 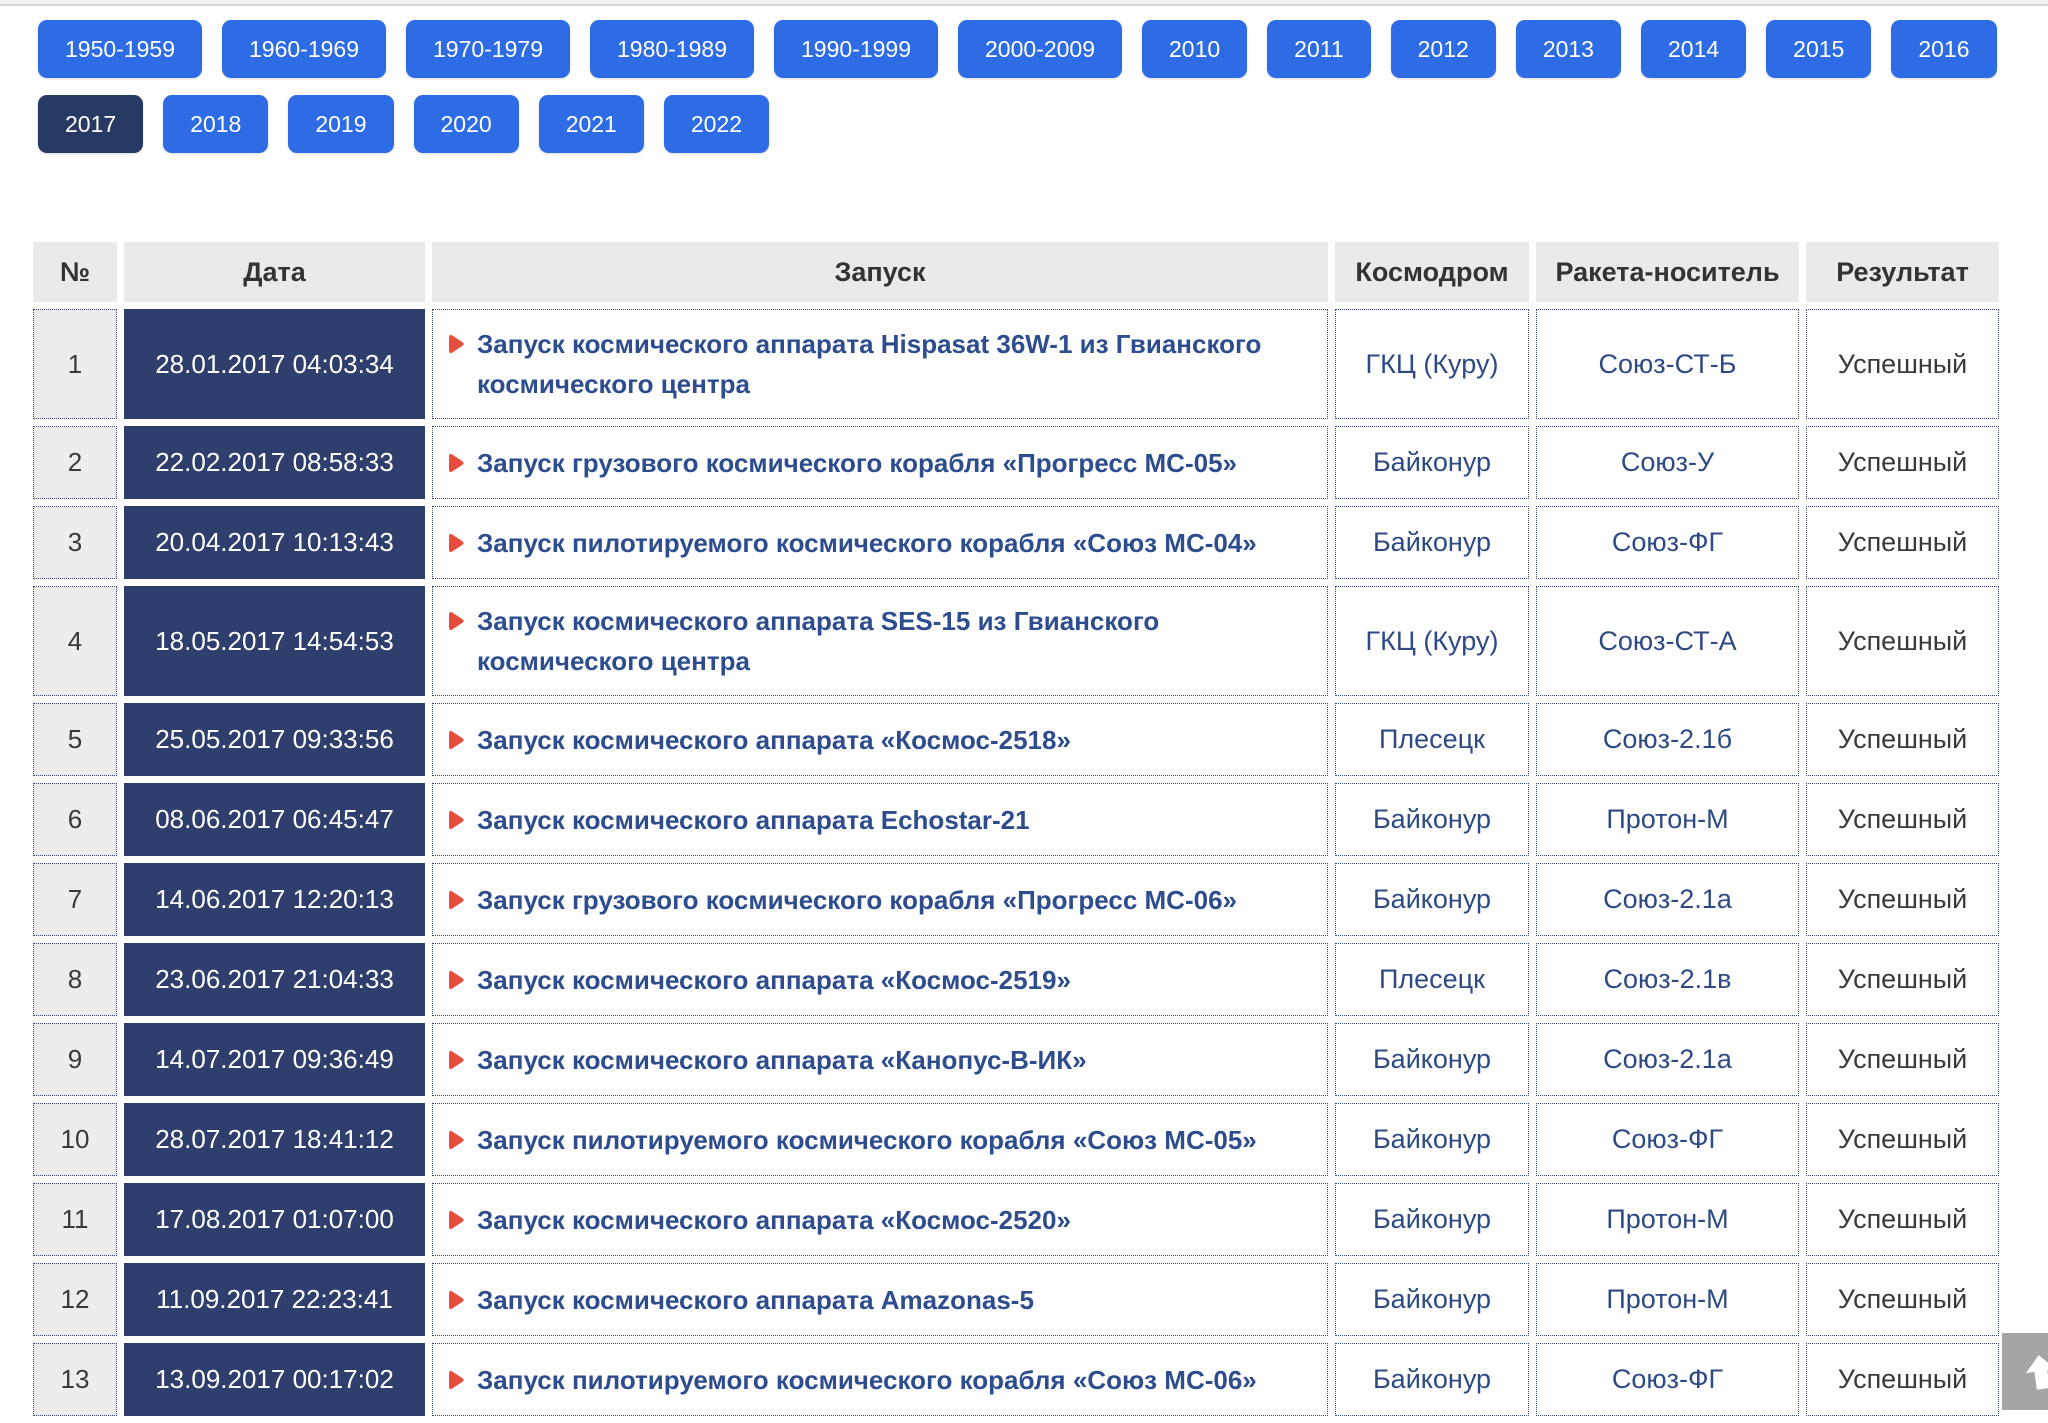 What do you see at coordinates (304, 49) in the screenshot?
I see `year-filter-1960-1969: 1960-1969` at bounding box center [304, 49].